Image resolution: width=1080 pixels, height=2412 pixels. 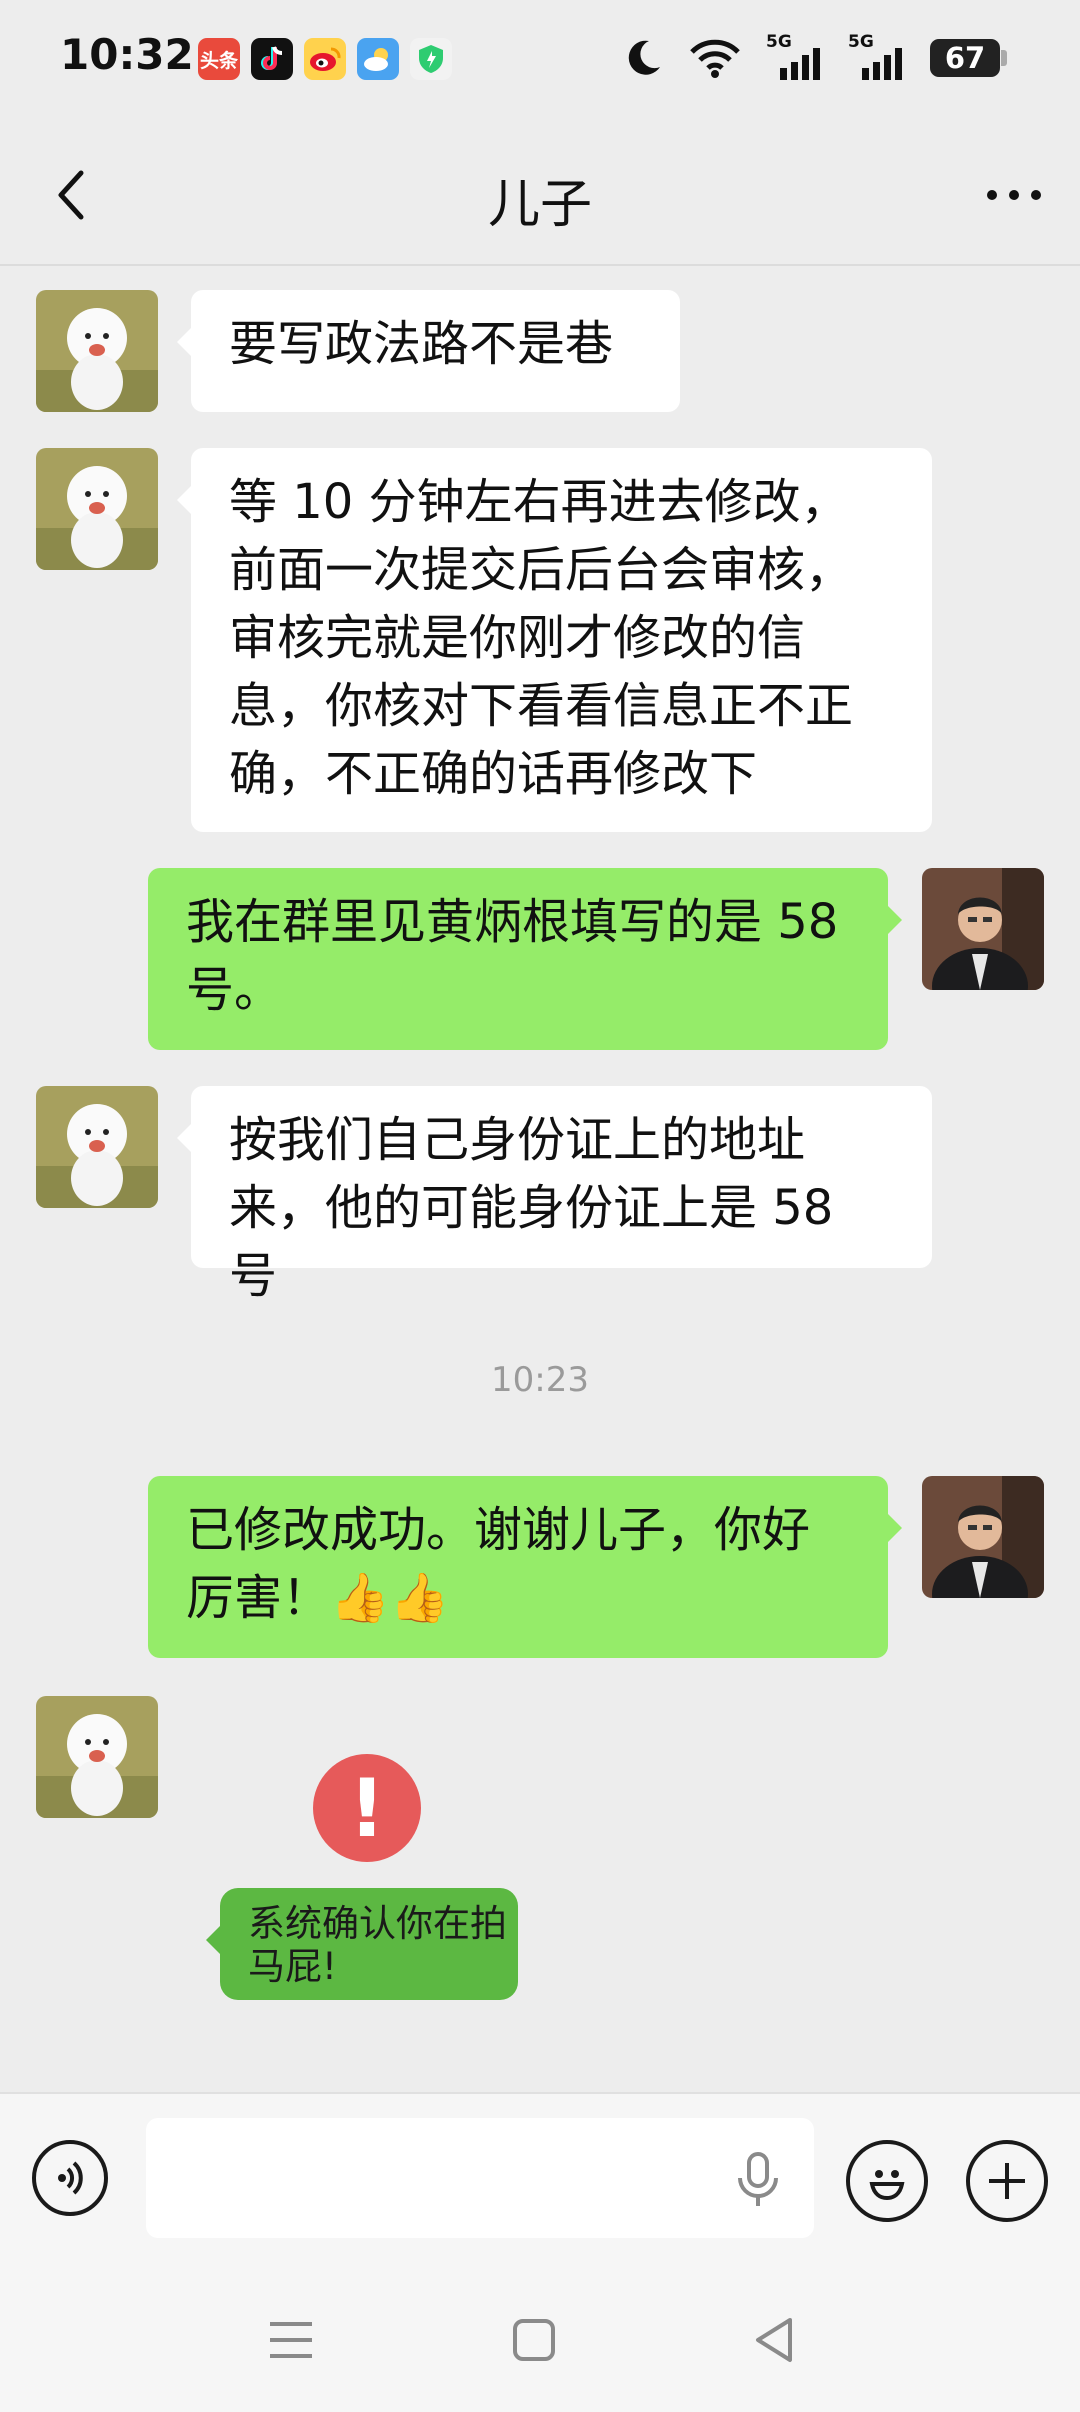 I want to click on back-nav-icon, so click(x=774, y=2340).